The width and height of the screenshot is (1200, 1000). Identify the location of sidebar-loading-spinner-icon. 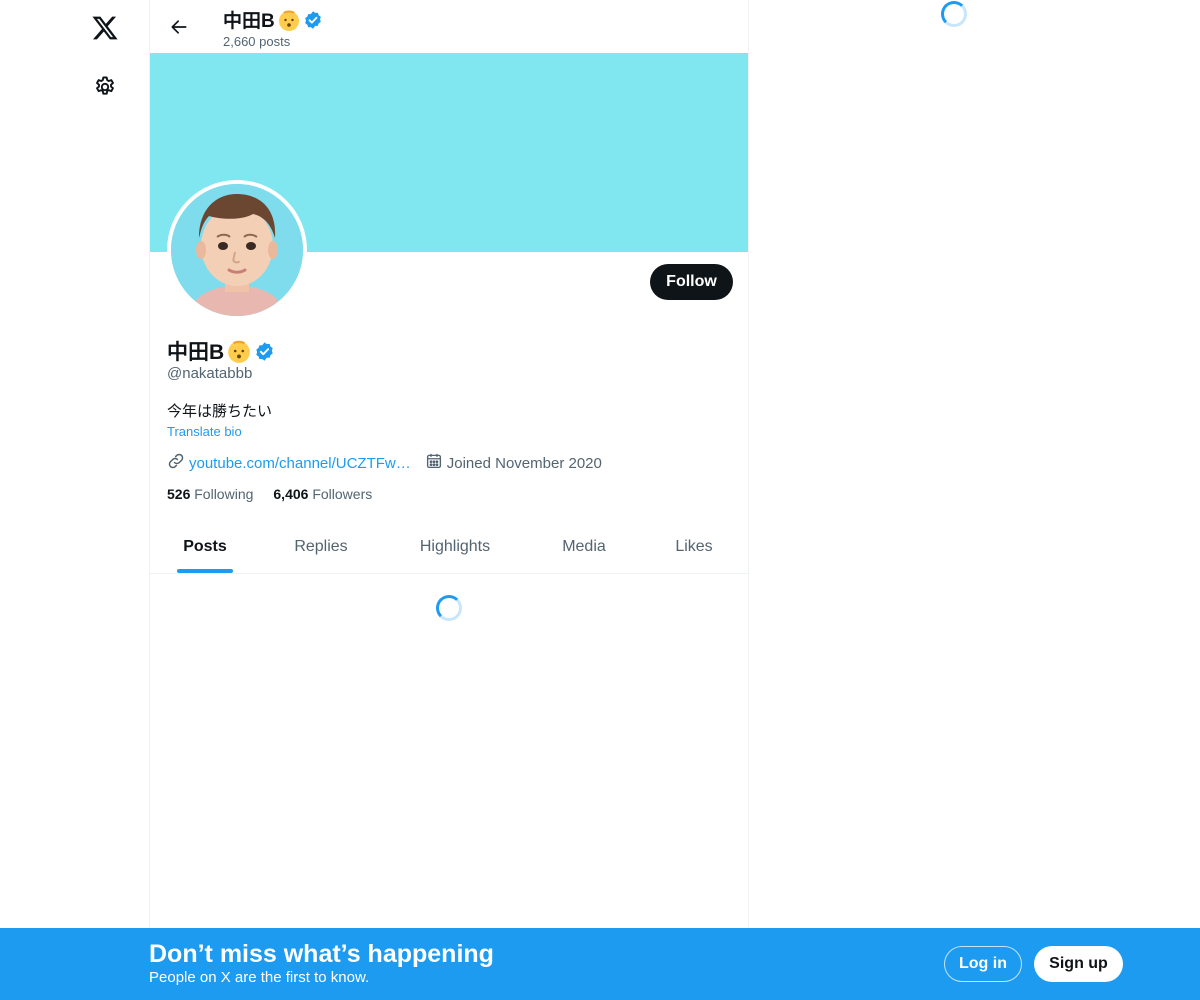
(954, 14).